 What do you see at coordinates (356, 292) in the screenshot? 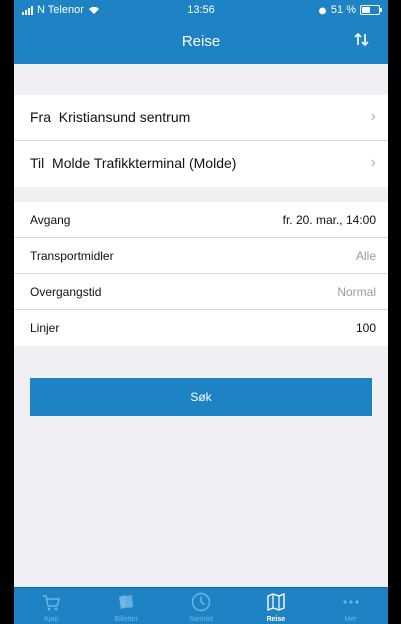
I see `transfer-time-value: Normal` at bounding box center [356, 292].